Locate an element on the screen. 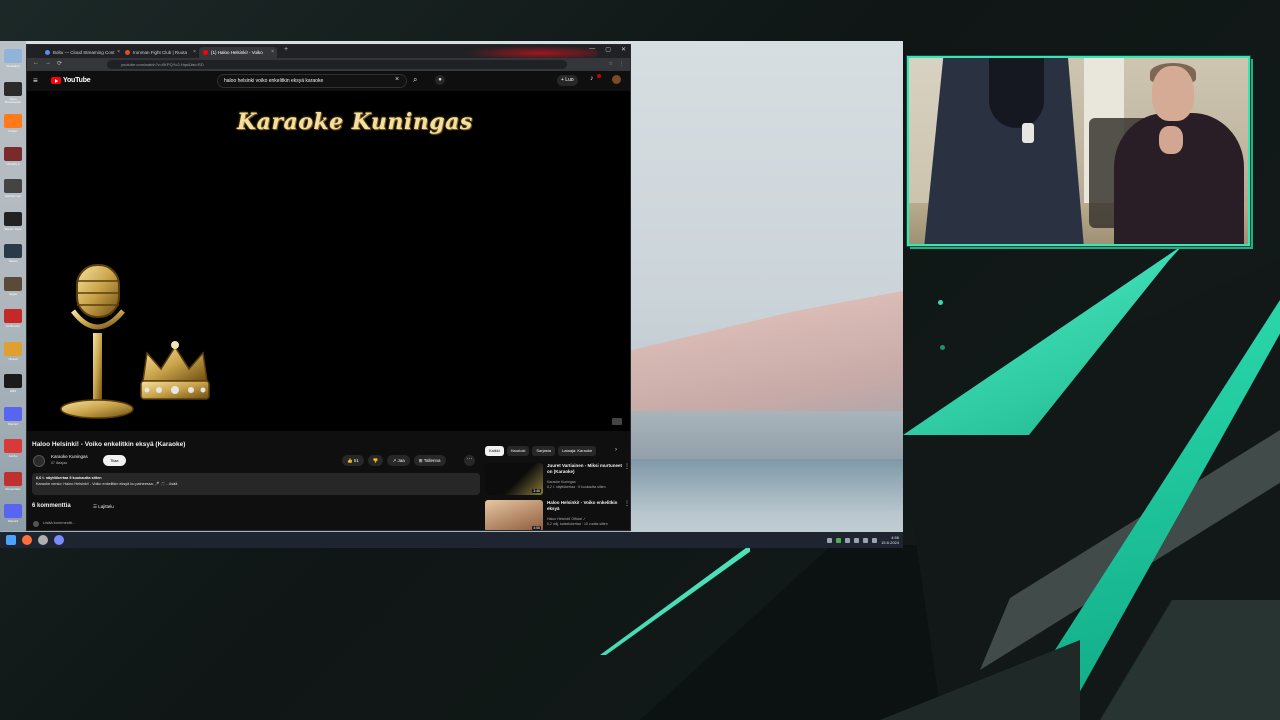  tab-label: (1) Haloo Helsinki! - Voiko is located at coordinates (237, 52).